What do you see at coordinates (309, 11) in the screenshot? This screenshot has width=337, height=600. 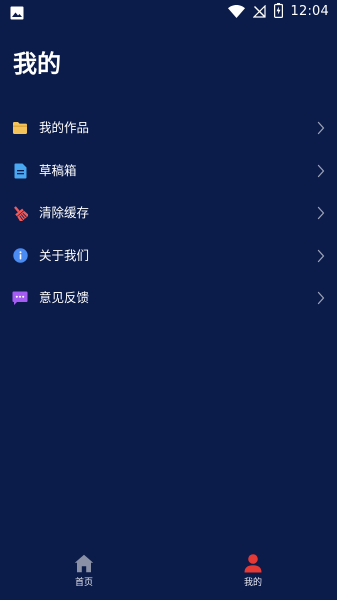 I see `status-time: 12:04` at bounding box center [309, 11].